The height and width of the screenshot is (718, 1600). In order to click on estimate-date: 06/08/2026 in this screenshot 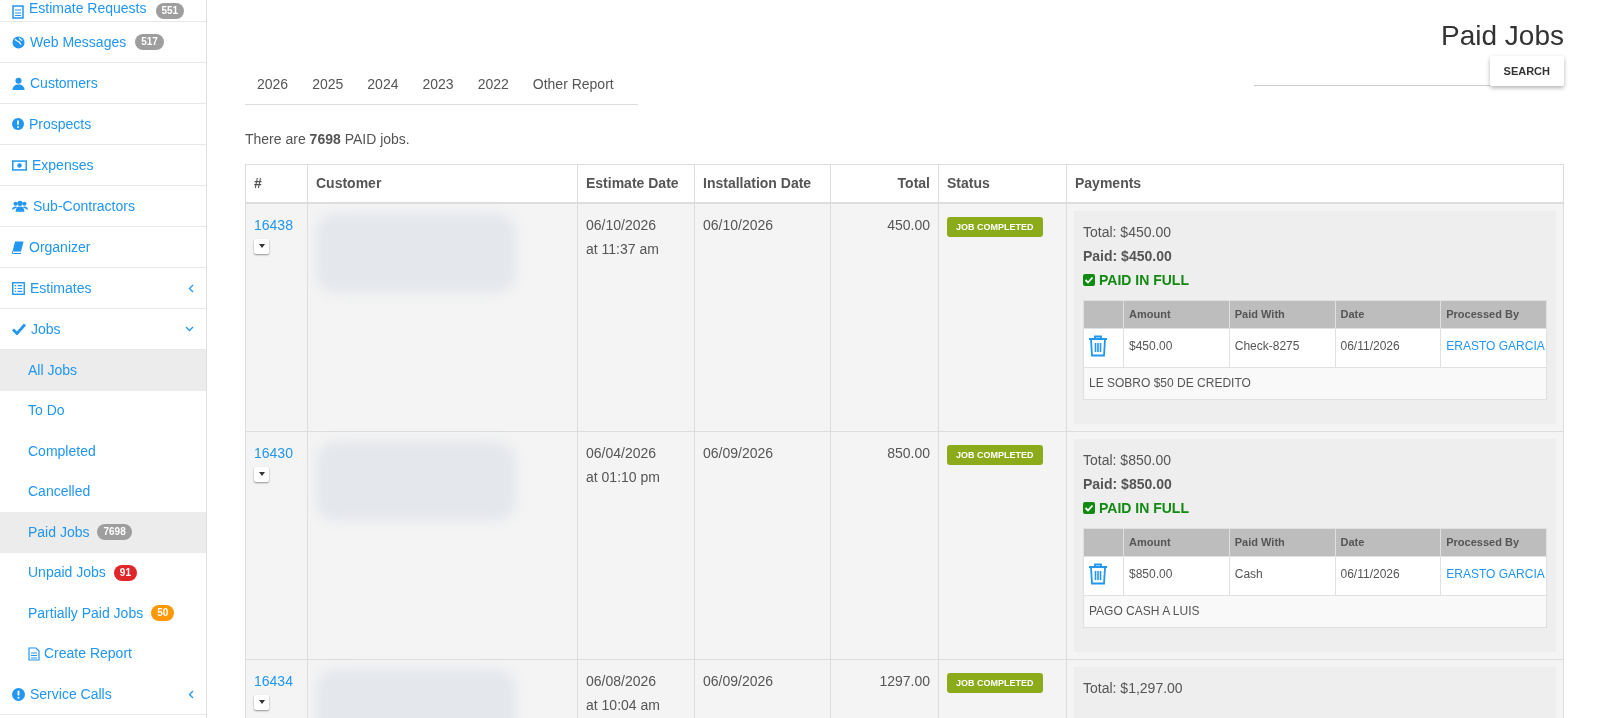, I will do `click(622, 681)`.